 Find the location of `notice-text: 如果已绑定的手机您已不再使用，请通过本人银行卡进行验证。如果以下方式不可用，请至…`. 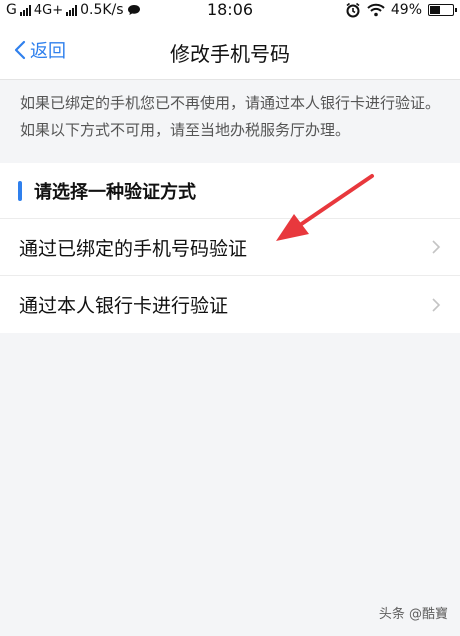

notice-text: 如果已绑定的手机您已不再使用，请通过本人银行卡进行验证。如果以下方式不可用，请至… is located at coordinates (230, 120).